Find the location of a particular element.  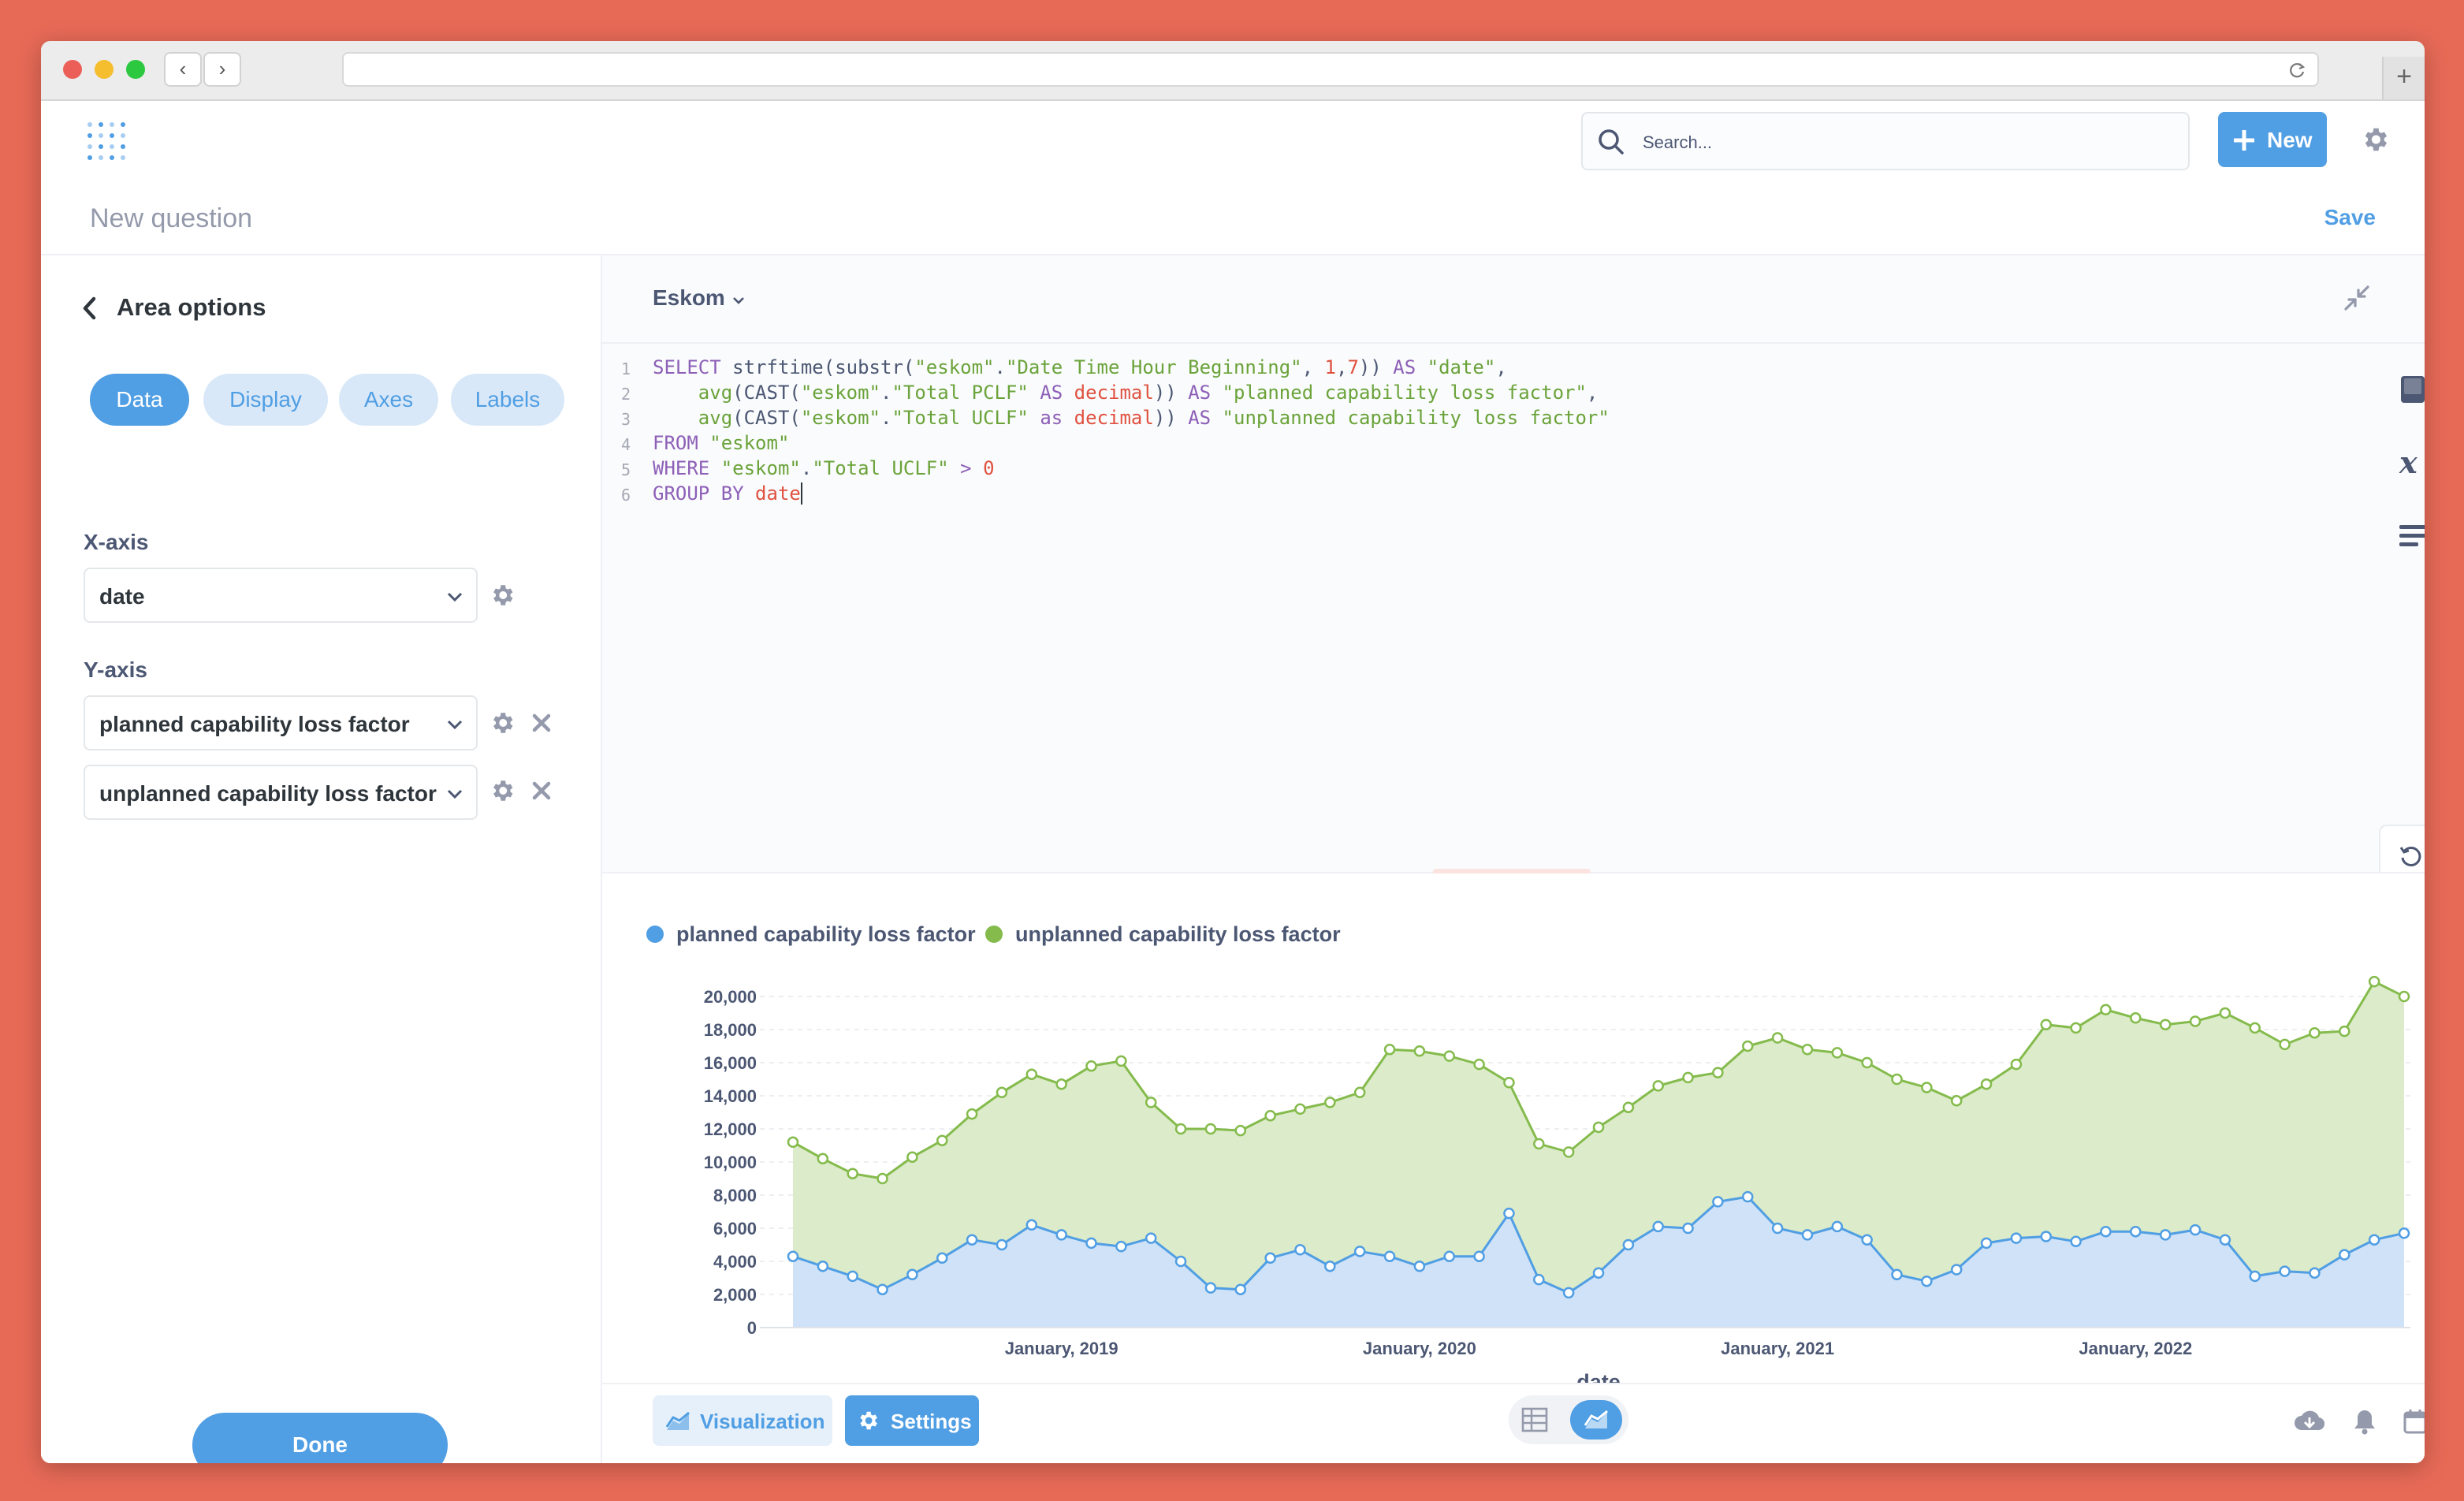

tab-display: Display is located at coordinates (265, 400).